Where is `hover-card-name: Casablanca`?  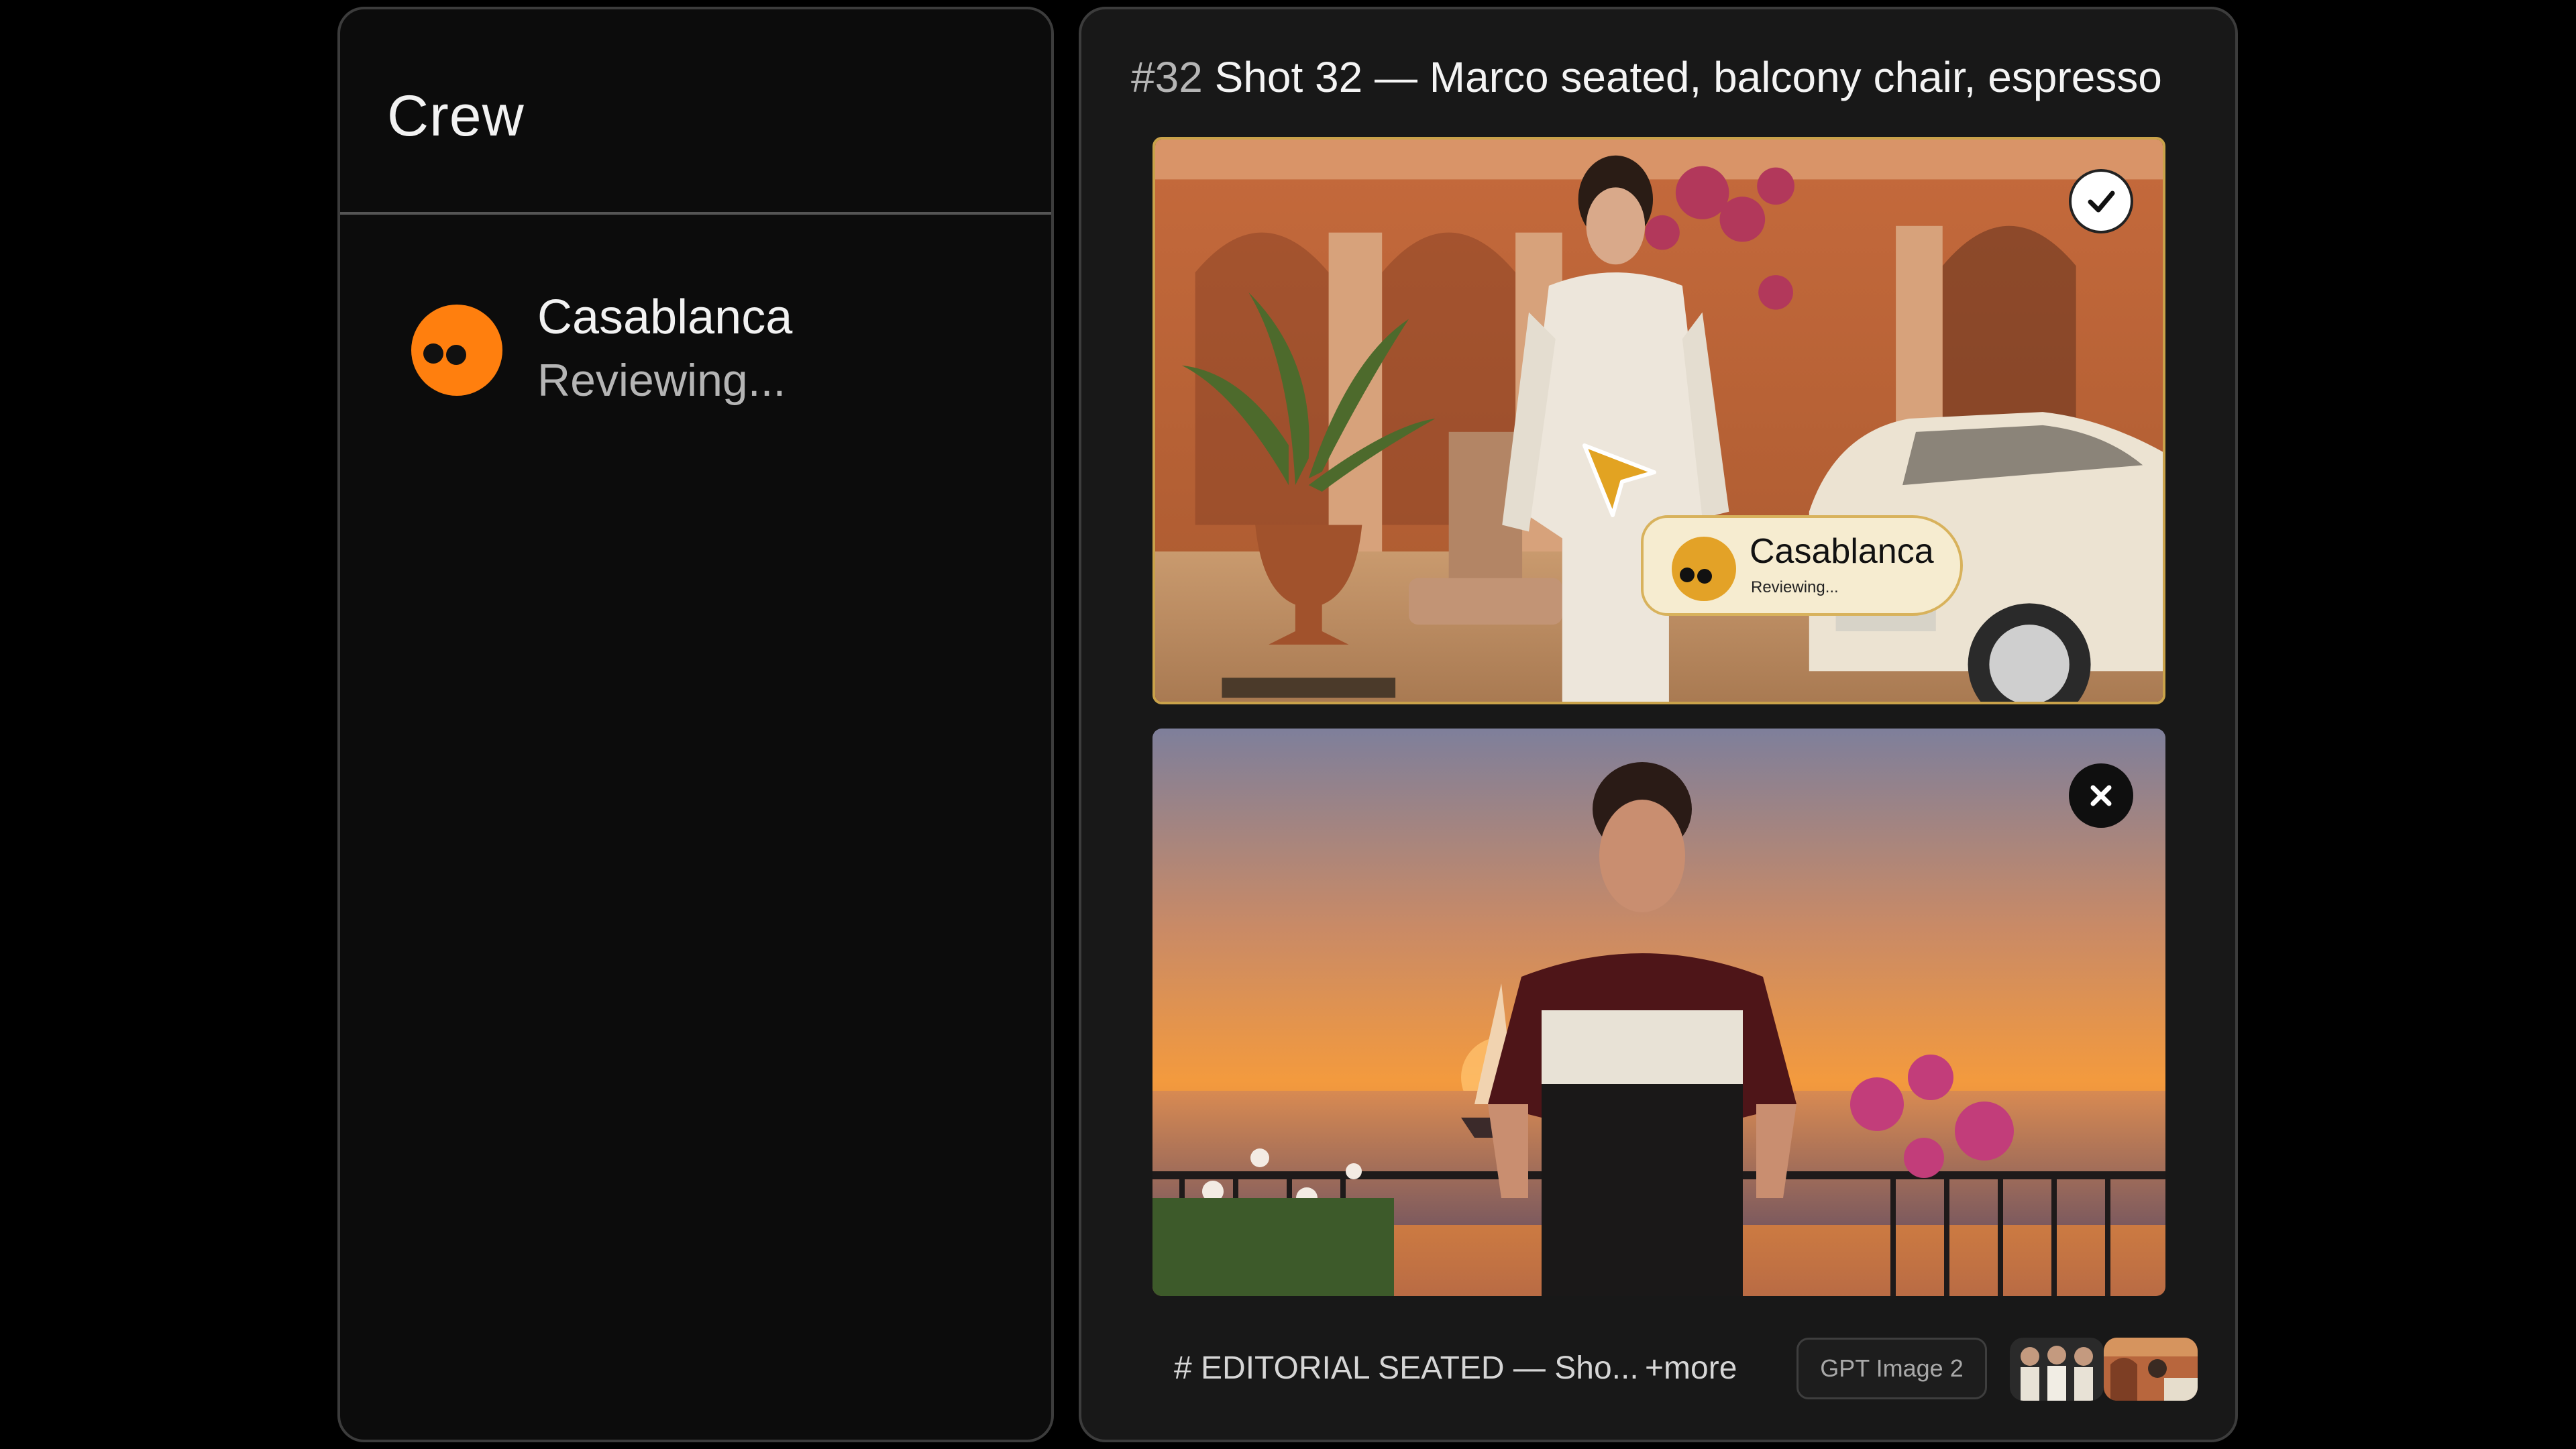
hover-card-name: Casablanca is located at coordinates (1842, 551).